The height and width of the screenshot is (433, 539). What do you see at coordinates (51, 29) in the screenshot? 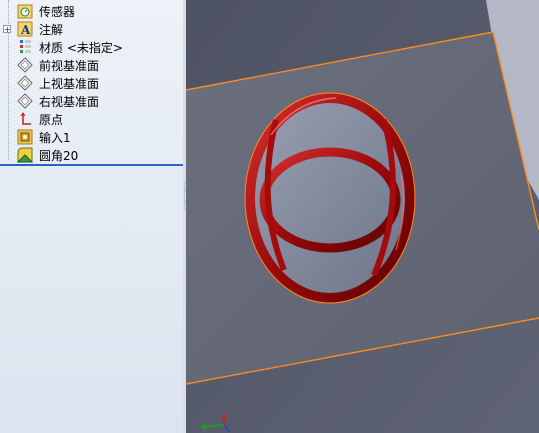
I see `tree-item-label: 注解` at bounding box center [51, 29].